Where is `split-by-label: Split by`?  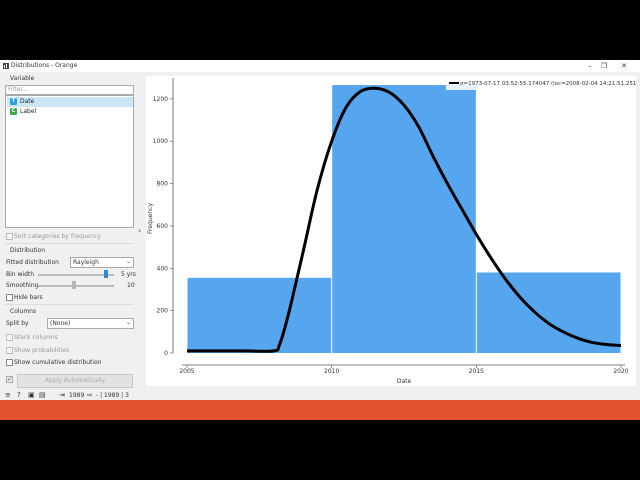
split-by-label: Split by is located at coordinates (17, 323).